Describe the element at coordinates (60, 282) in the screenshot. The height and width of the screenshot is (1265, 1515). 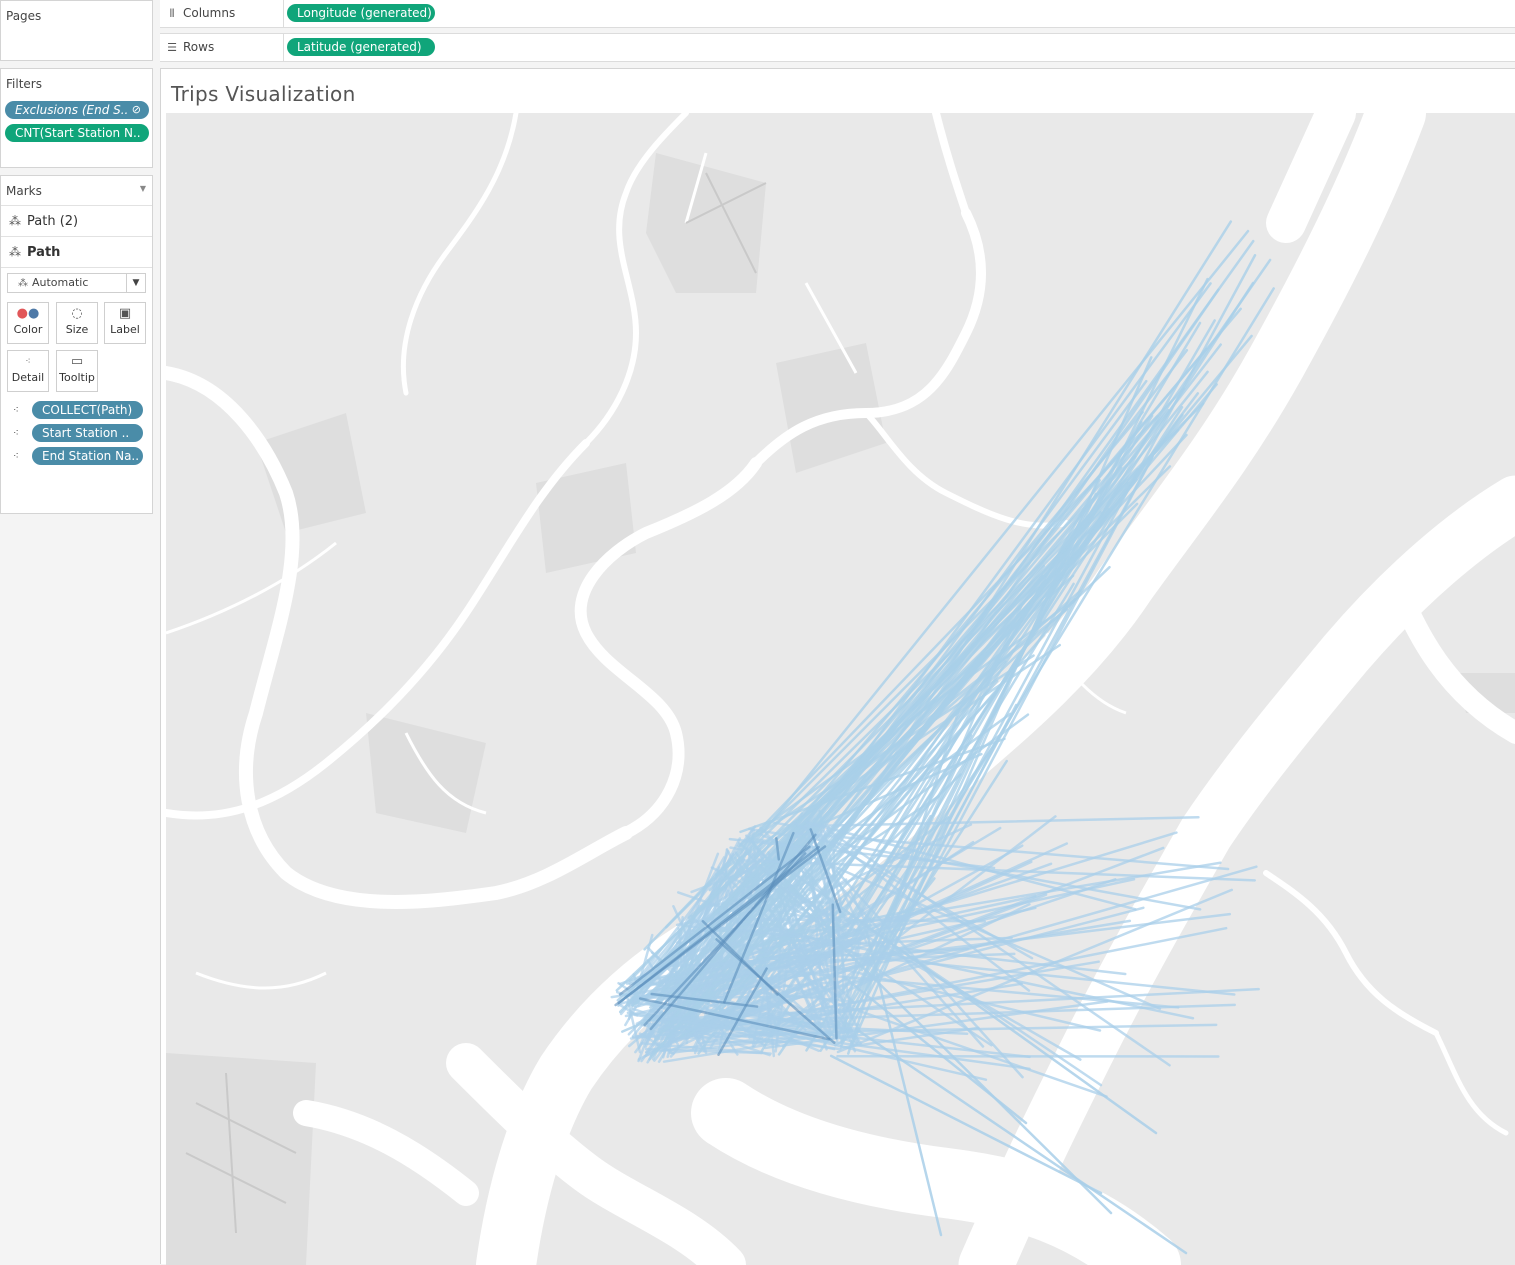
I see `mark-type-value: Automatic` at that location.